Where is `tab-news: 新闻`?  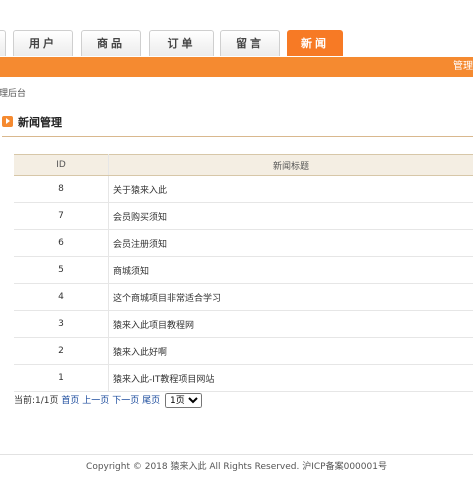 tab-news: 新闻 is located at coordinates (315, 43).